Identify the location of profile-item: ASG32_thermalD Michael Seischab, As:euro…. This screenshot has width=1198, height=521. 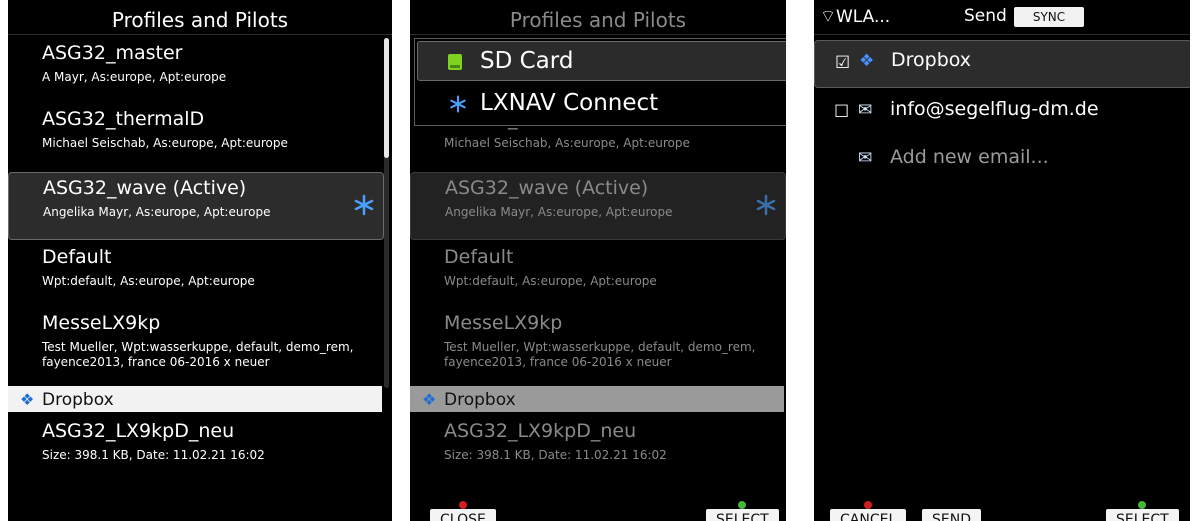
(195, 138).